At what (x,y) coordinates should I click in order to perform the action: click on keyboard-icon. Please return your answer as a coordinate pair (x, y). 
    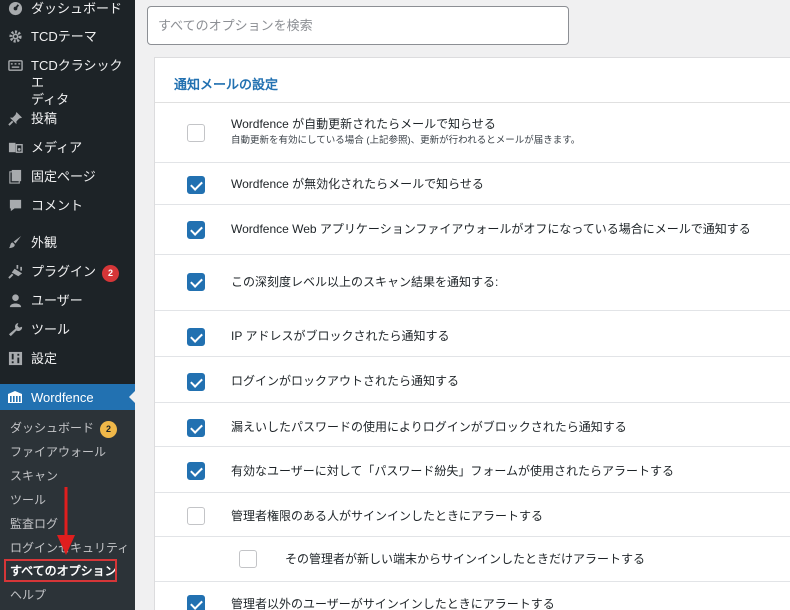
    Looking at the image, I should click on (15, 65).